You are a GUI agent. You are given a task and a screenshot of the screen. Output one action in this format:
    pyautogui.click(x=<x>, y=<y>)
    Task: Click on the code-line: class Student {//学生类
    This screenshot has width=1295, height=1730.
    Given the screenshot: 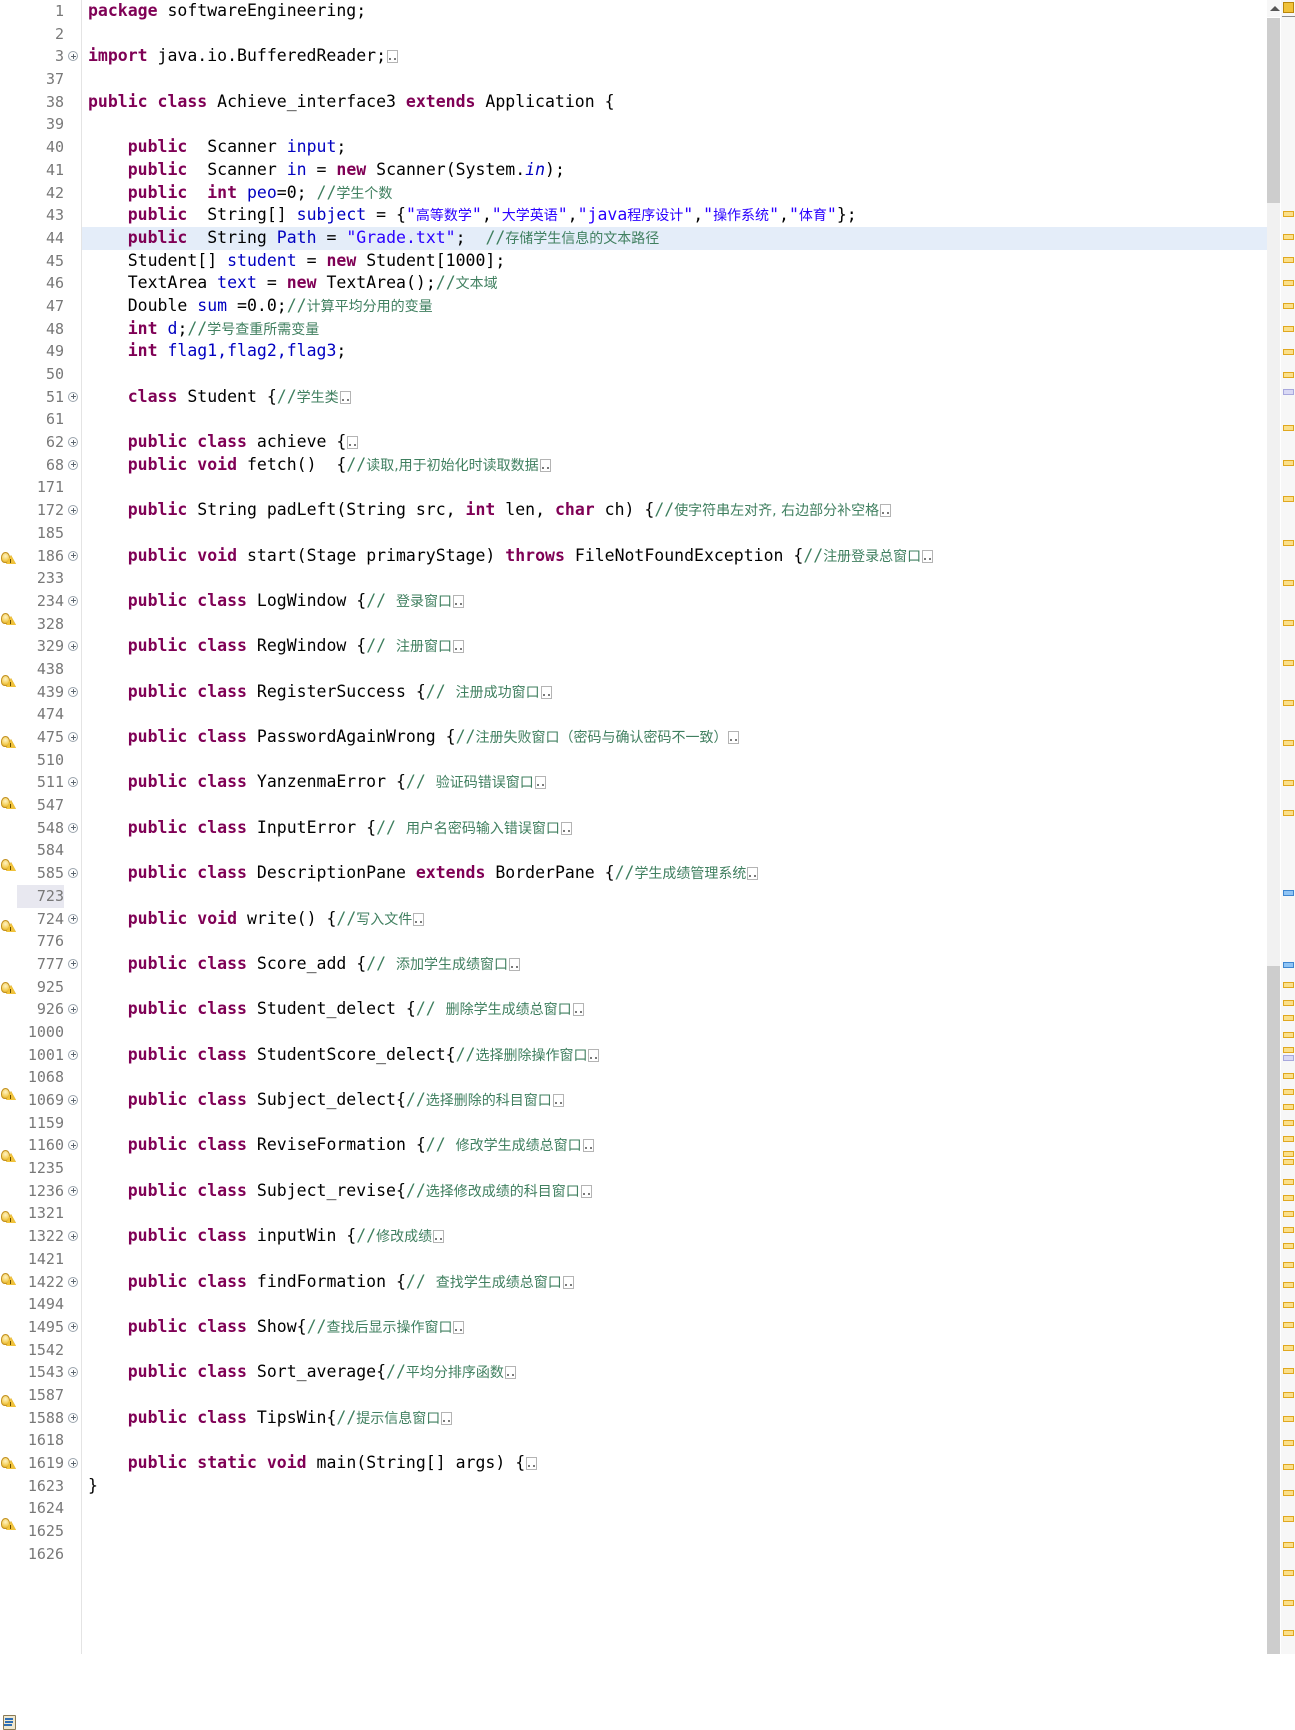 What is the action you would take?
    pyautogui.click(x=674, y=397)
    